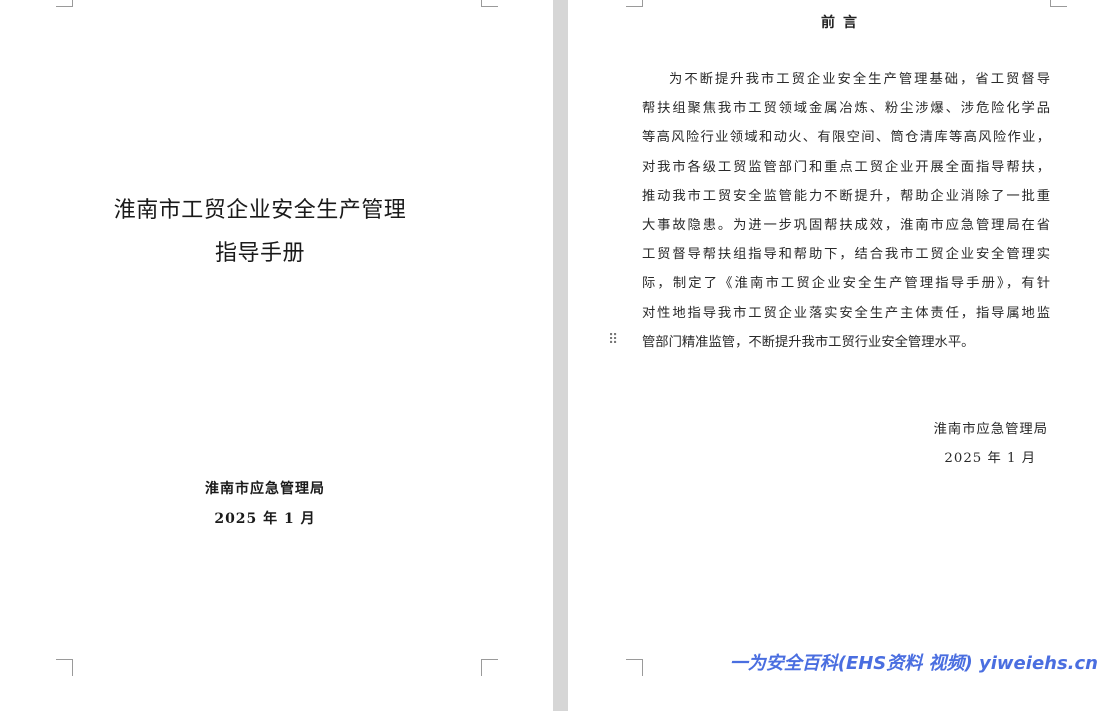  I want to click on preface-line: 管部门精准监管，不断提升我市工贸行业安全管理水平。, so click(808, 342).